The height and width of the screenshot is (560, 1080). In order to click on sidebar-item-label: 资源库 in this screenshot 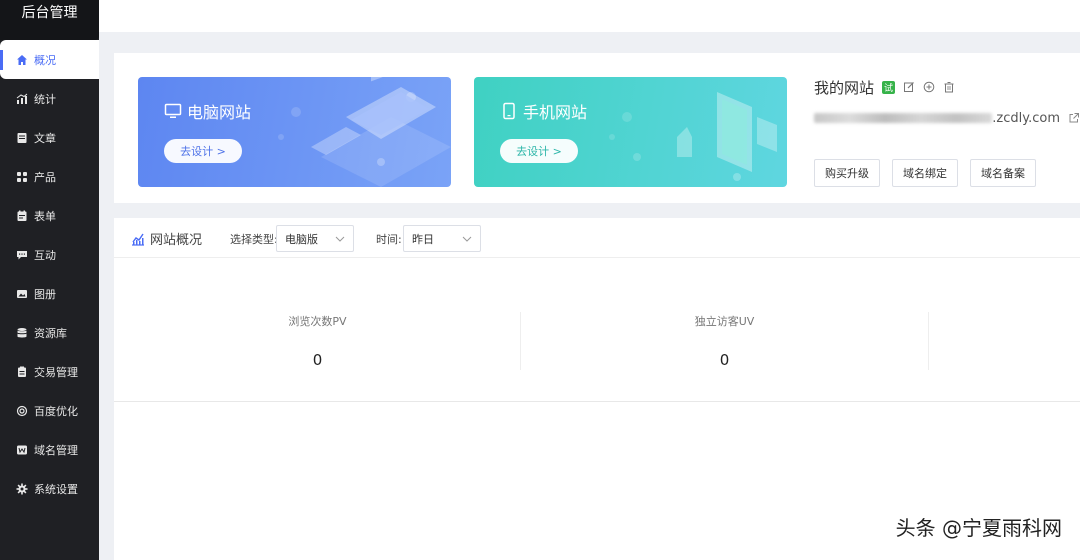, I will do `click(50, 333)`.